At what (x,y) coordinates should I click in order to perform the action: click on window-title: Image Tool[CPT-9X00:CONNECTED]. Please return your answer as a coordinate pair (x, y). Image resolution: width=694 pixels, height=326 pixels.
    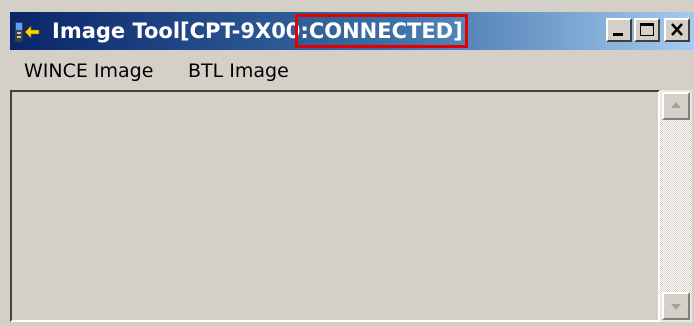
    Looking at the image, I should click on (260, 31).